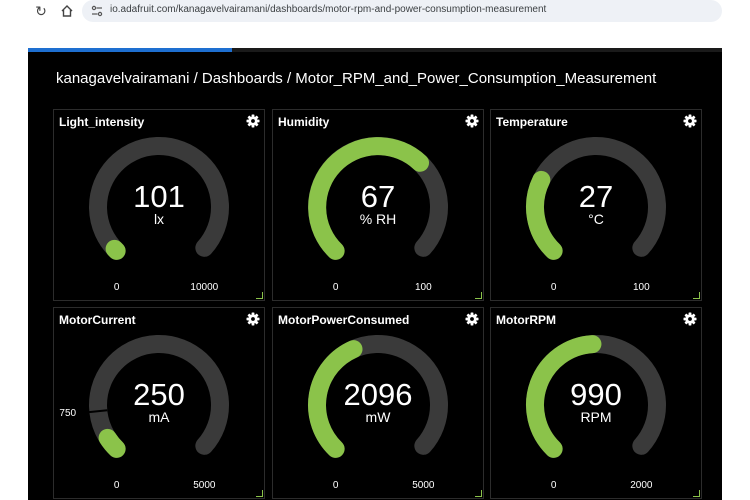 This screenshot has height=500, width=750. What do you see at coordinates (102, 122) in the screenshot?
I see `gauge-title: Light_intensity` at bounding box center [102, 122].